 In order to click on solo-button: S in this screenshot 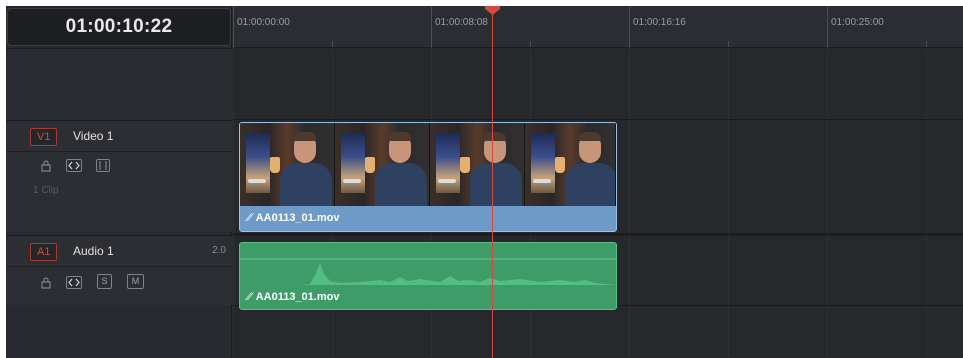, I will do `click(104, 281)`.